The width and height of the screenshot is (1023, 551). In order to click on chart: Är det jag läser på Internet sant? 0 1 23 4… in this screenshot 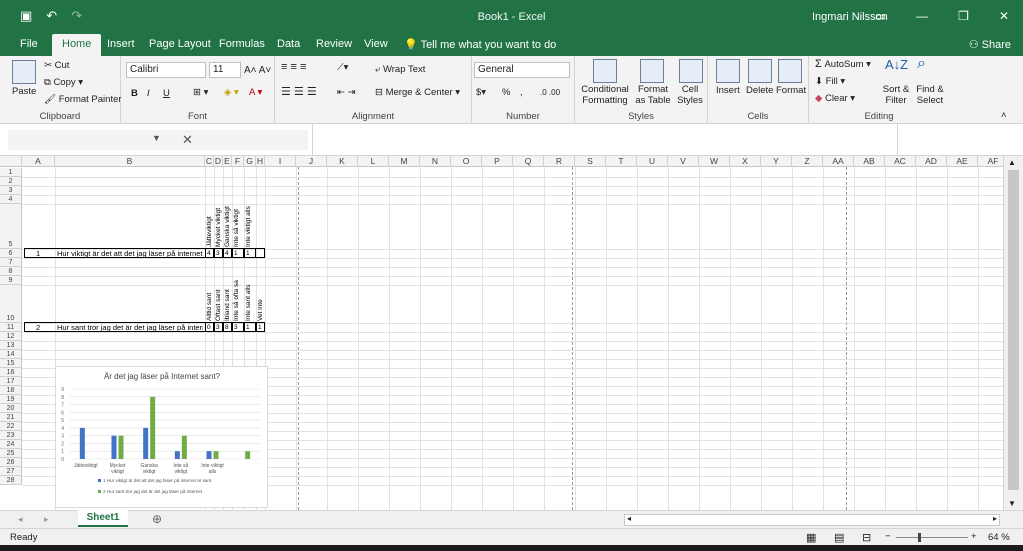, I will do `click(161, 437)`.